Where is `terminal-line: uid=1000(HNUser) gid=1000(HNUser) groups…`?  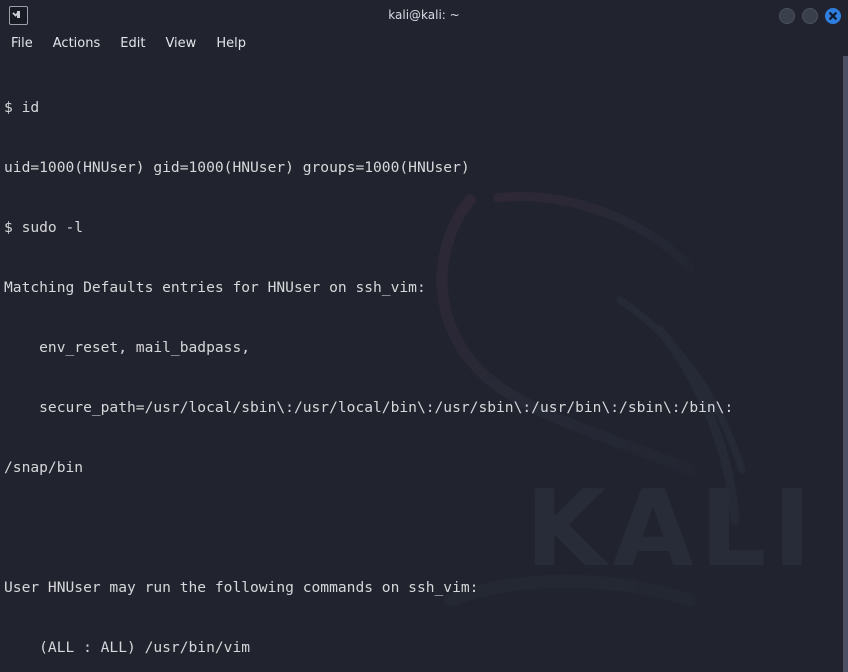
terminal-line: uid=1000(HNUser) gid=1000(HNUser) groups… is located at coordinates (237, 167).